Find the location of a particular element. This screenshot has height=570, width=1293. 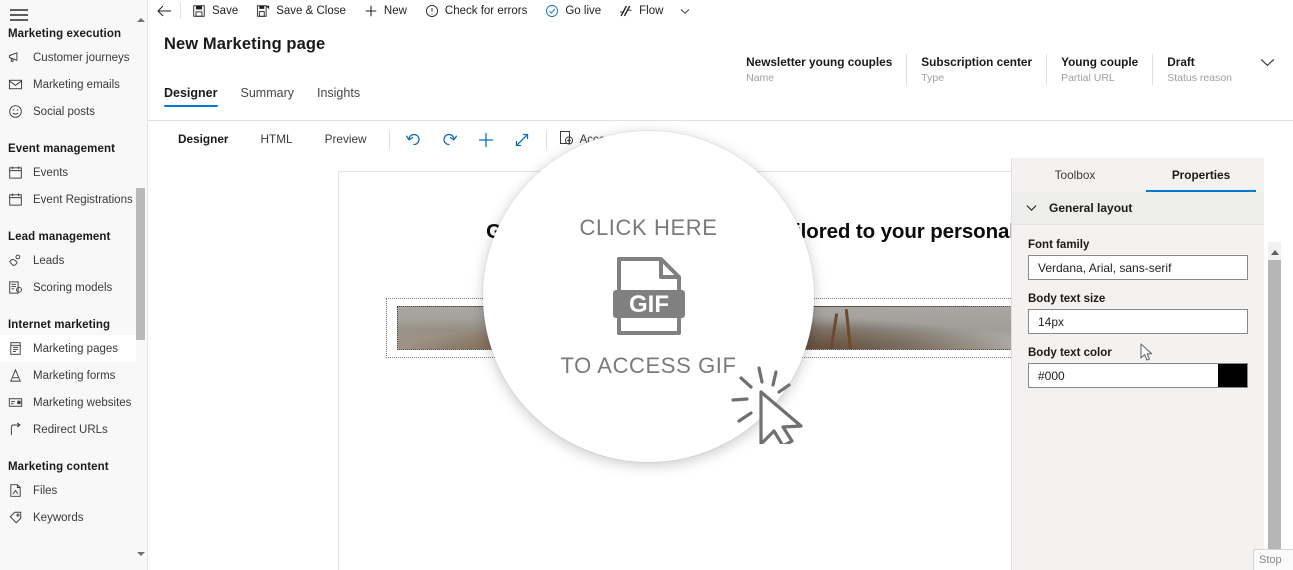

sidebar-item-event-registrations: Event Registrations is located at coordinates (68, 199).